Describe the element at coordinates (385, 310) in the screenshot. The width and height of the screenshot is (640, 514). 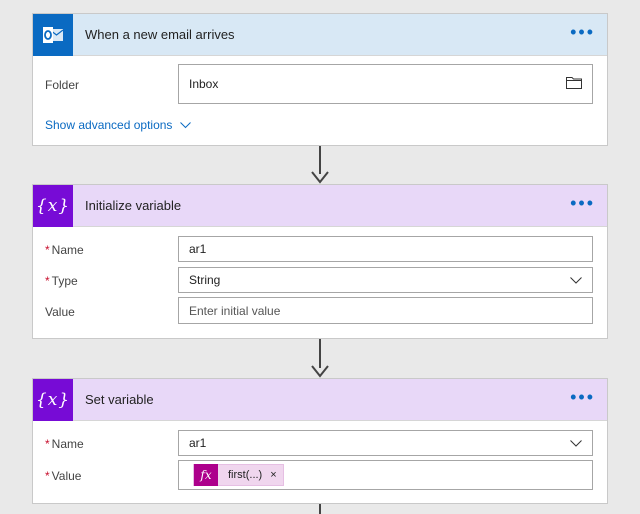
I see `value-input: Enter initial value` at that location.